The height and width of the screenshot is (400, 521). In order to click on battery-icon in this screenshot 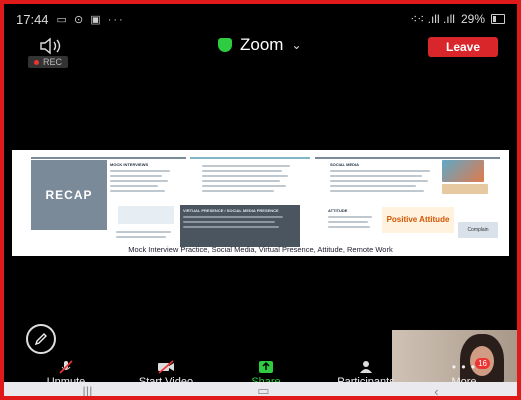, I will do `click(498, 19)`.